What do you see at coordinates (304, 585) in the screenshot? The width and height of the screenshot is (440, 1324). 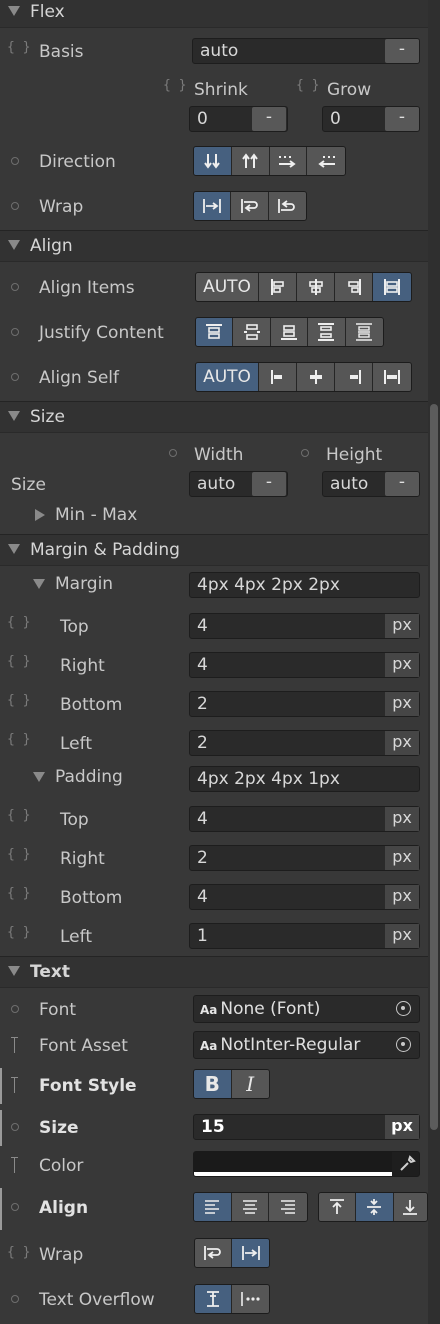 I see `margin-shorthand-field: 4px 4px 2px 2px` at bounding box center [304, 585].